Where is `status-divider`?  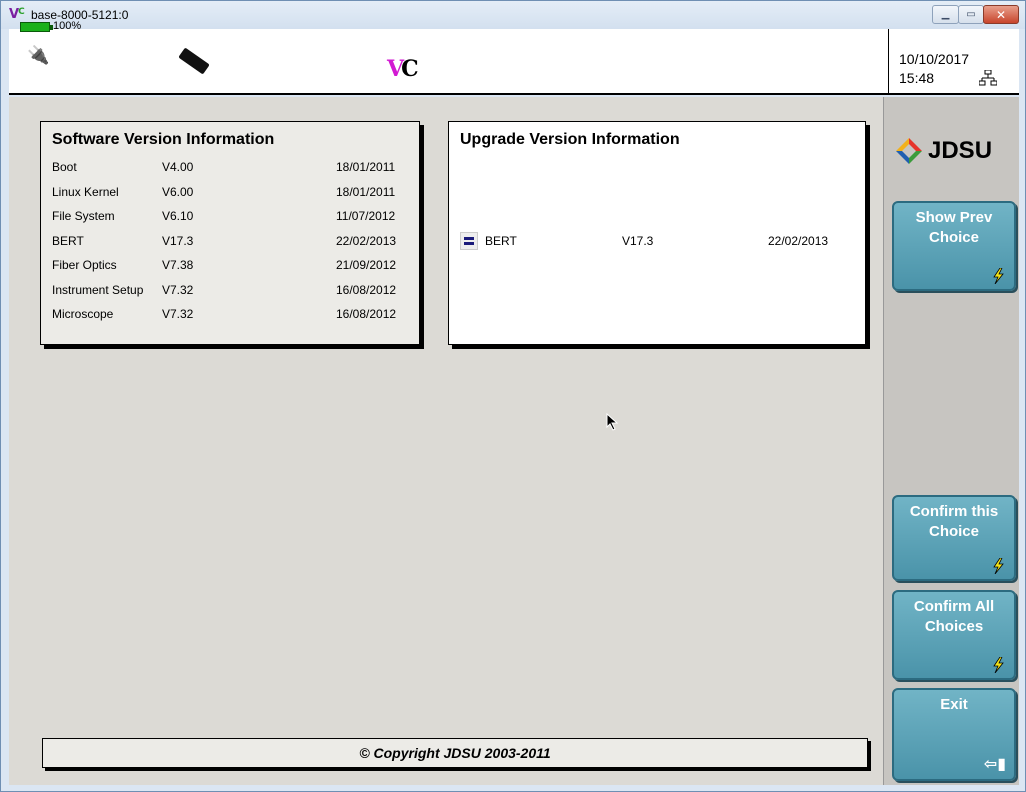 status-divider is located at coordinates (888, 62).